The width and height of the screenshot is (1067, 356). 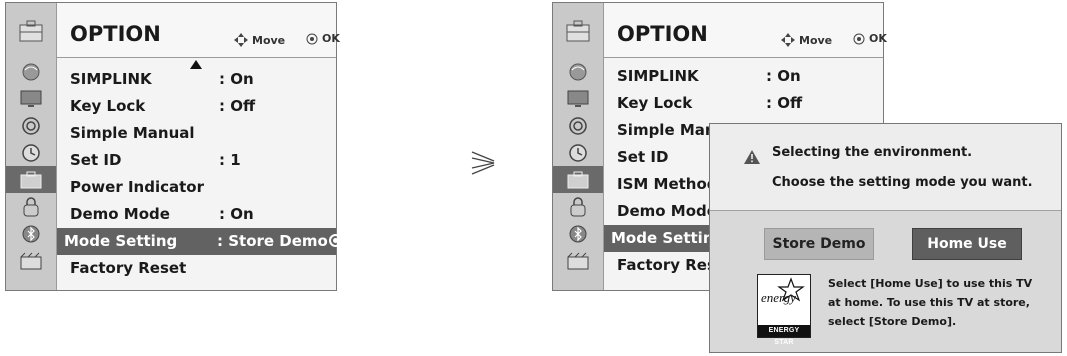 I want to click on row-label: Factory Reset, so click(x=128, y=268).